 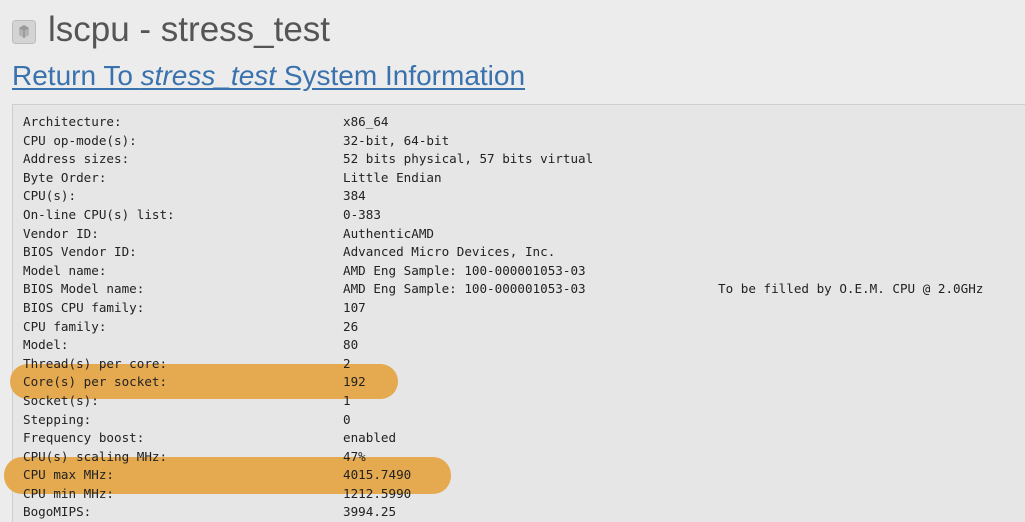 I want to click on lscpu-row-value: 80, so click(x=351, y=345).